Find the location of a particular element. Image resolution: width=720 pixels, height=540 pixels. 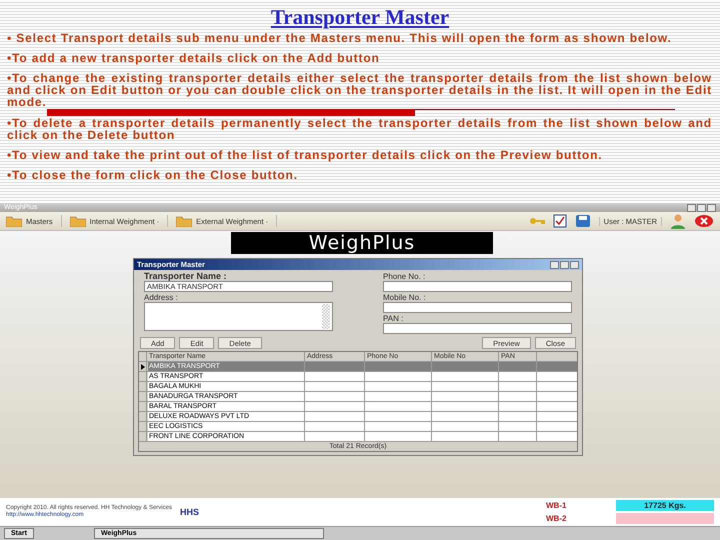

page-title: Transporter Master is located at coordinates (360, 17).